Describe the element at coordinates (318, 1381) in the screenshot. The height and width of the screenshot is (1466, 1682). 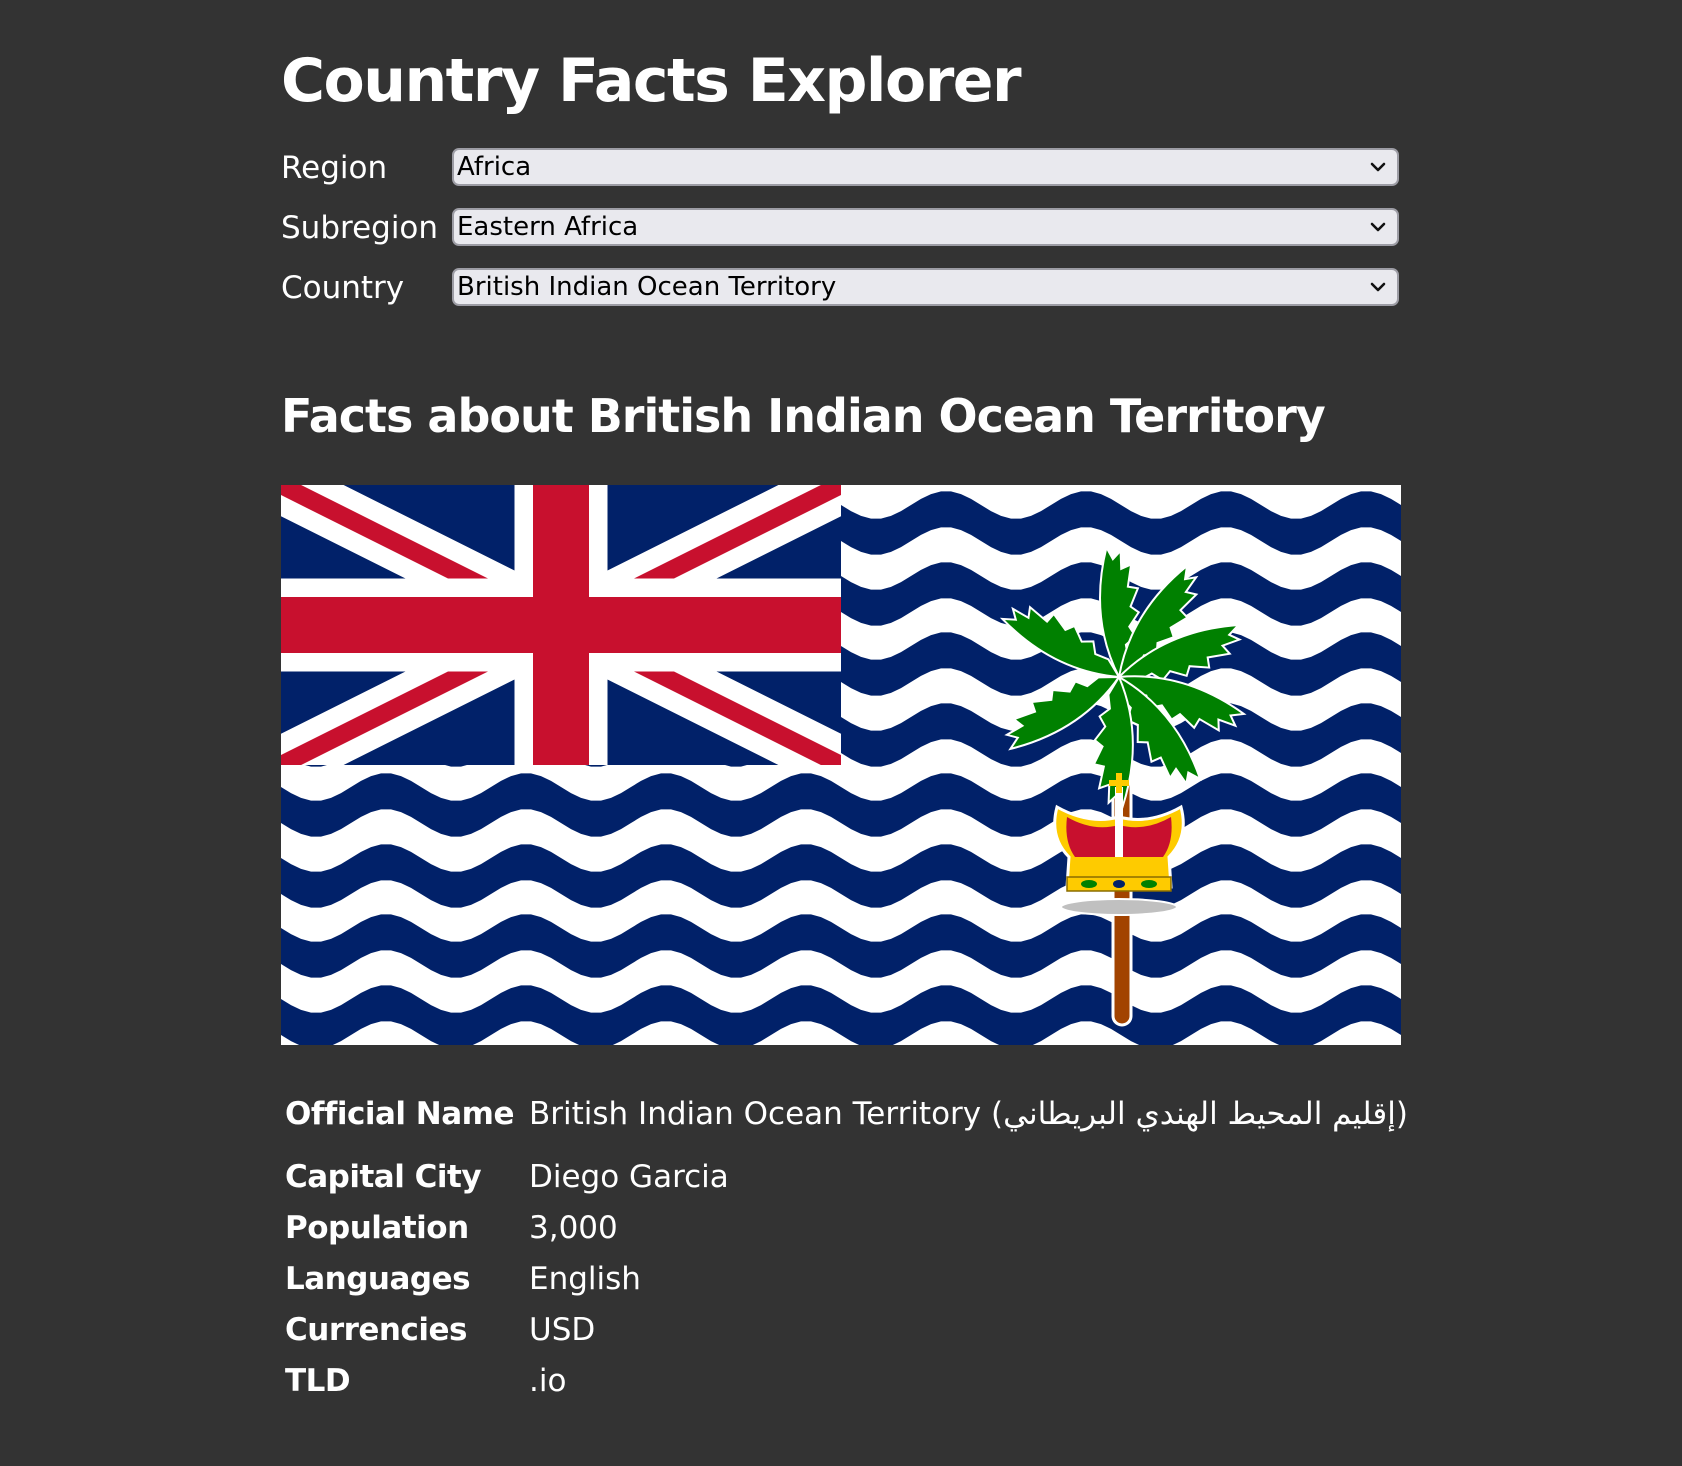
I see `fact-label: TLD` at that location.